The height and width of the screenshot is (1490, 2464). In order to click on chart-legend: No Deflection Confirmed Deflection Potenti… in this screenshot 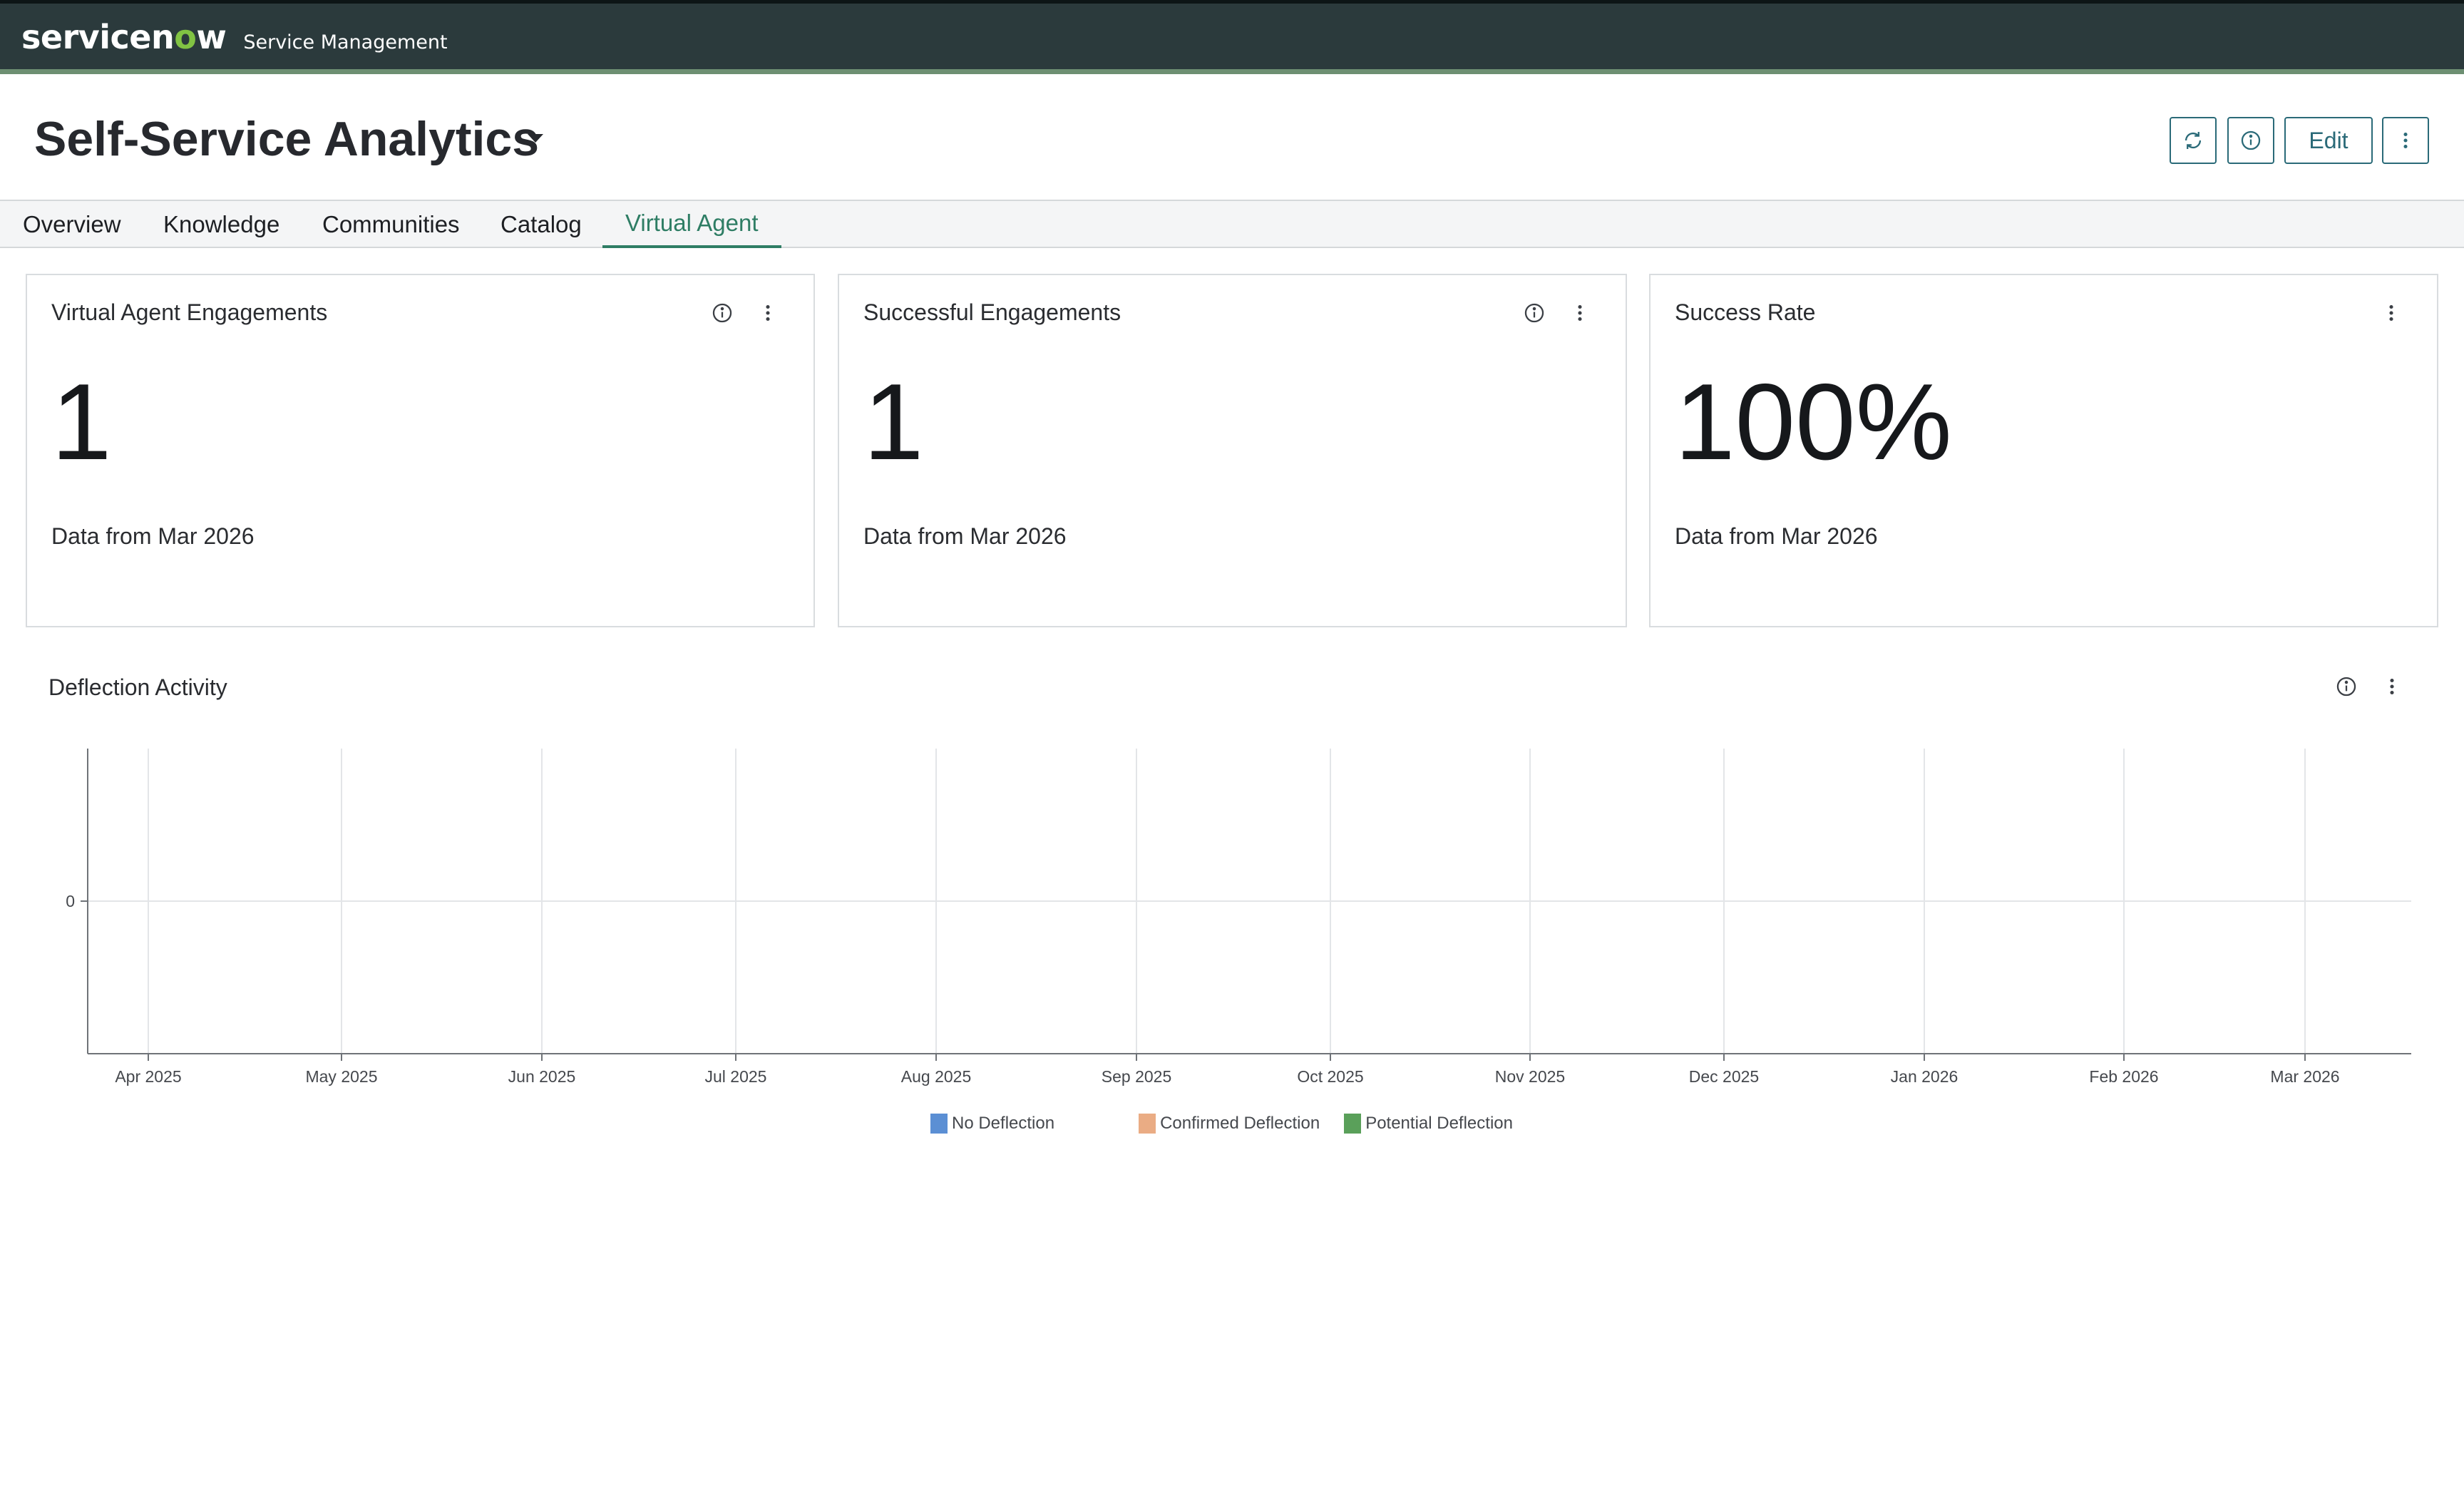, I will do `click(1221, 1123)`.